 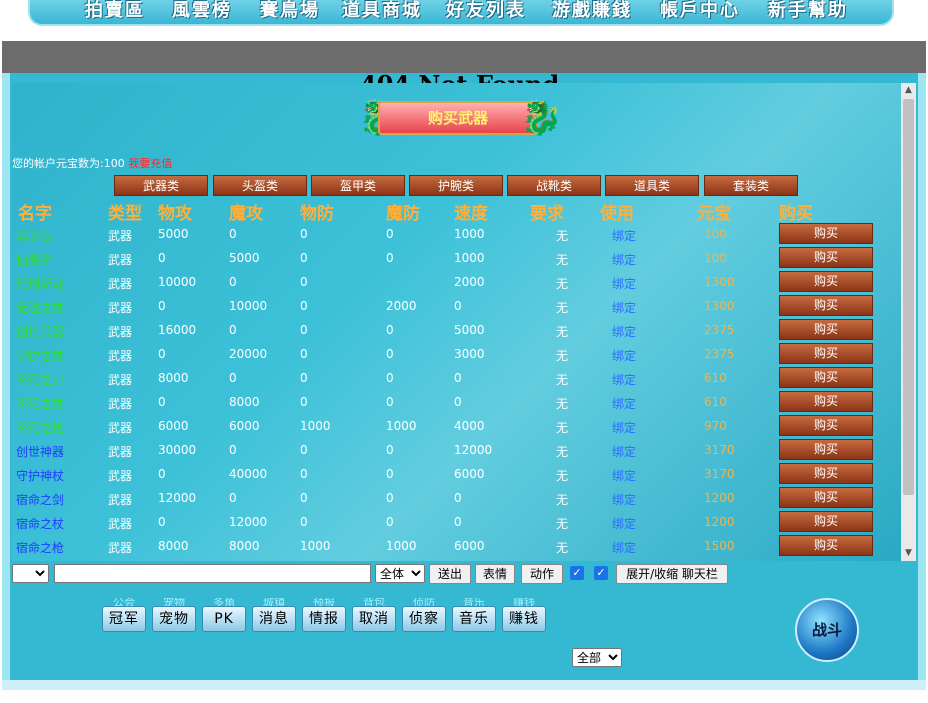 I want to click on chat-input, so click(x=212, y=573).